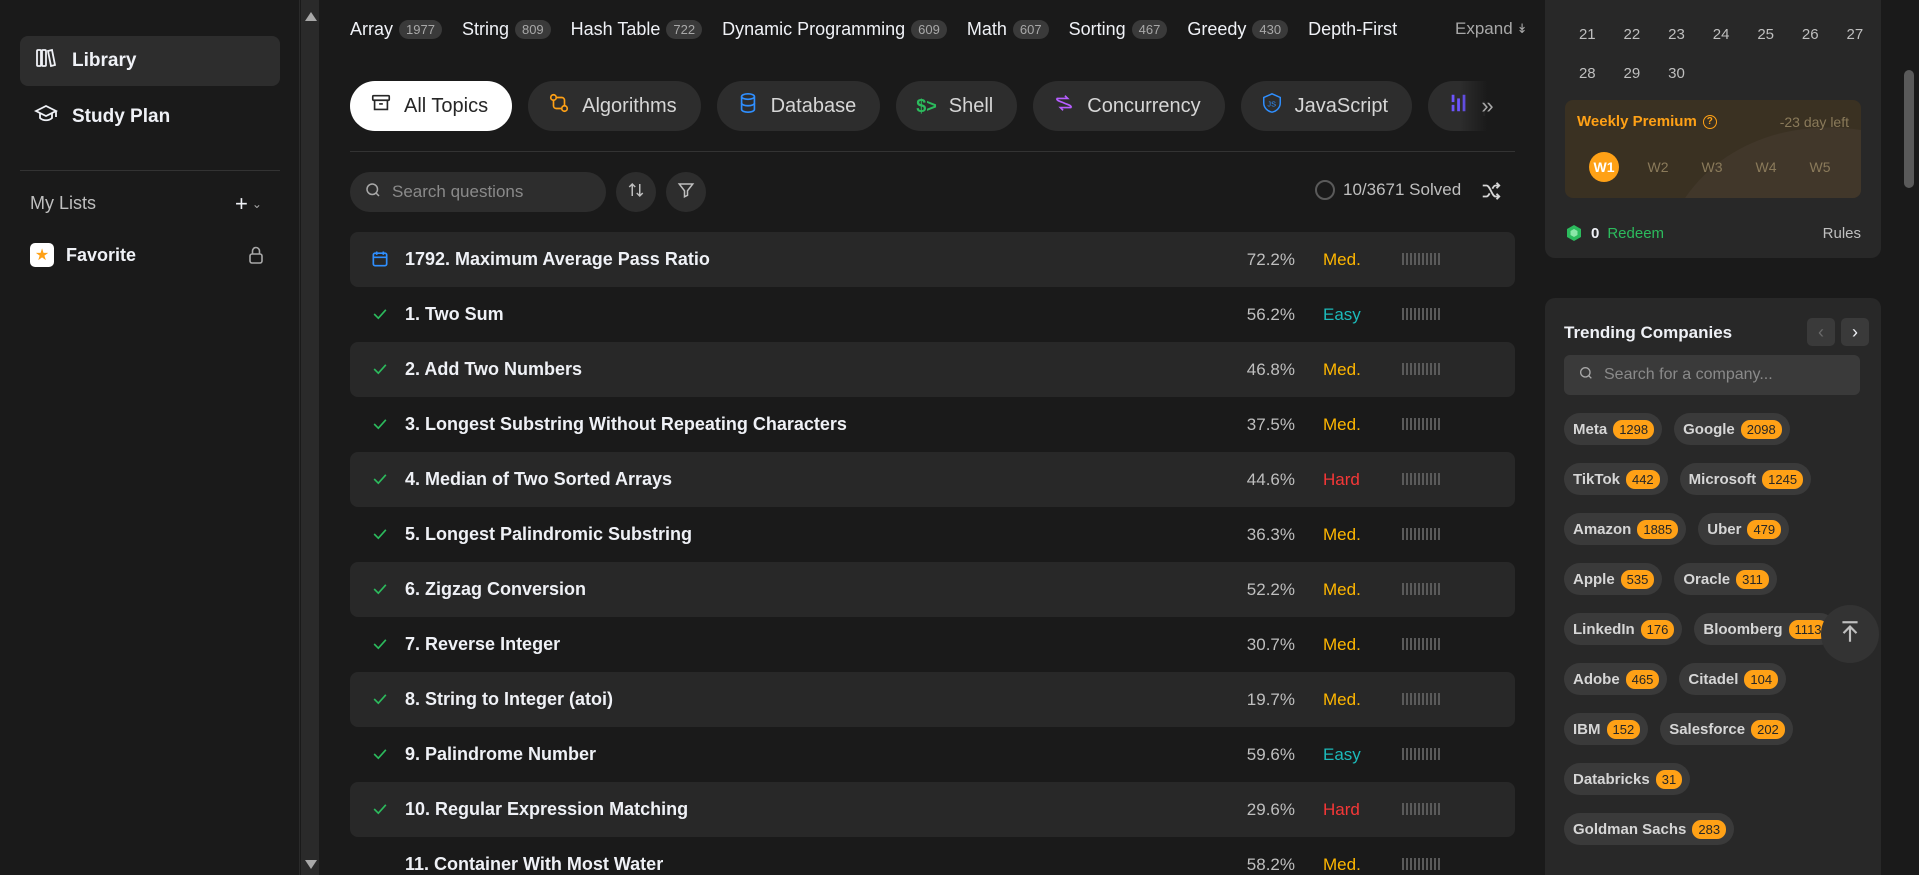  What do you see at coordinates (1632, 34) in the screenshot?
I see `calendar-day: 22` at bounding box center [1632, 34].